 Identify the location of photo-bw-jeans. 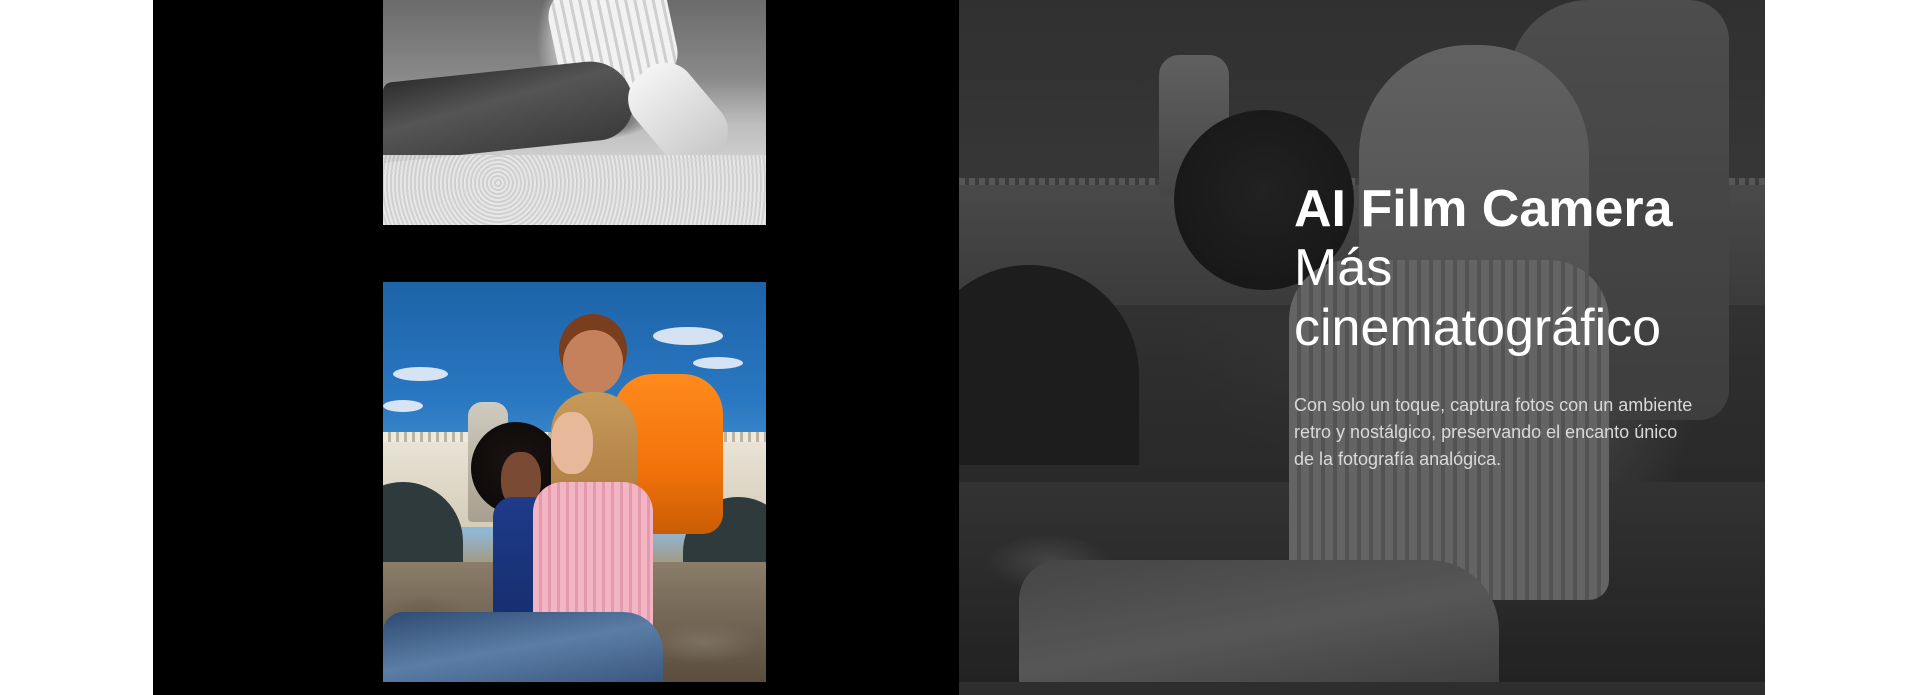
(508, 110).